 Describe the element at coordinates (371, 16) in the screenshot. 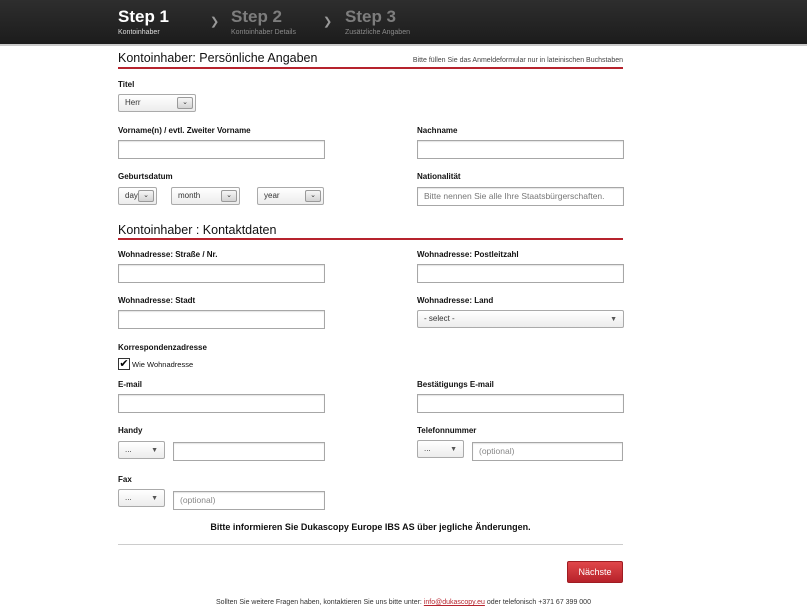

I see `step-3-label: Step 3` at that location.